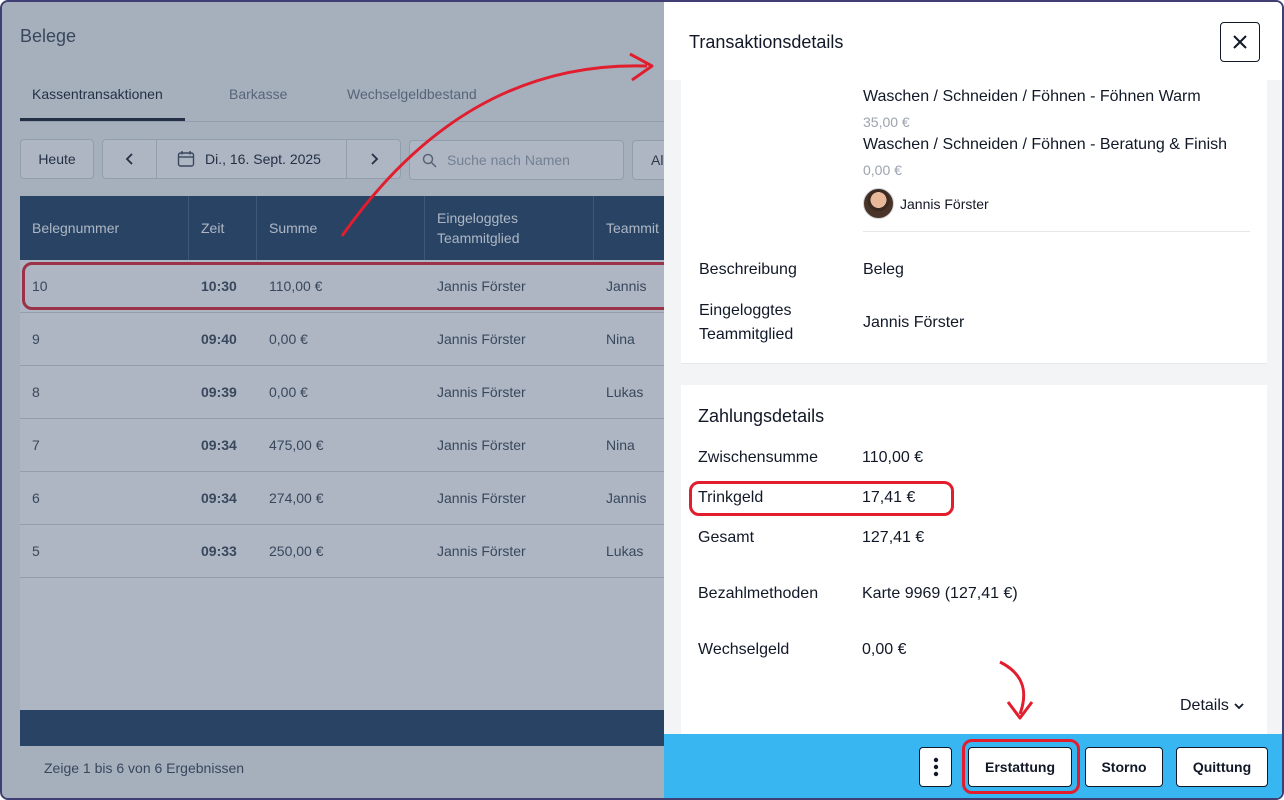 Image resolution: width=1284 pixels, height=800 pixels. I want to click on divider, so click(1056, 231).